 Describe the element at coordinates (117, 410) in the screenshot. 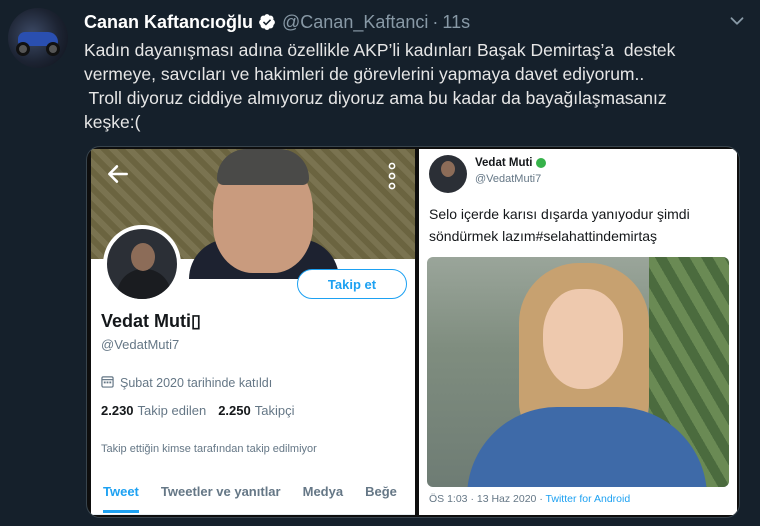

I see `following-count: 2.230` at that location.